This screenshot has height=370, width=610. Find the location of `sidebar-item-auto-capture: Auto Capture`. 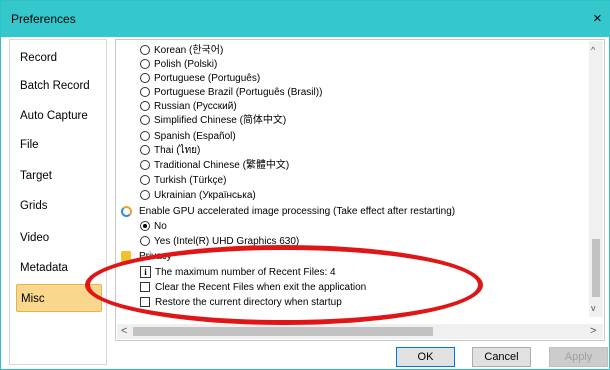

sidebar-item-auto-capture: Auto Capture is located at coordinates (59, 116).